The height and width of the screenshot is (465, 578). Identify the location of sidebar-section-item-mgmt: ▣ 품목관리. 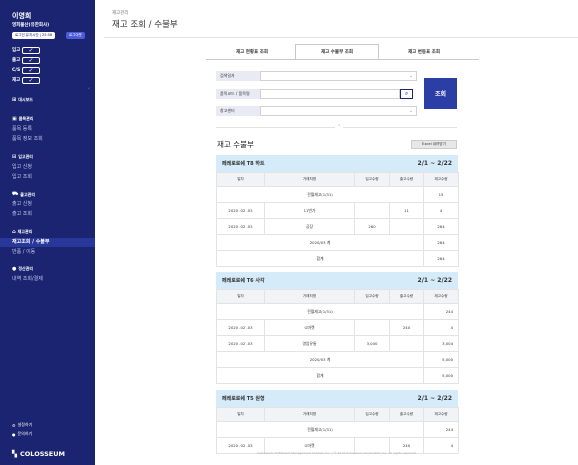
(22, 119).